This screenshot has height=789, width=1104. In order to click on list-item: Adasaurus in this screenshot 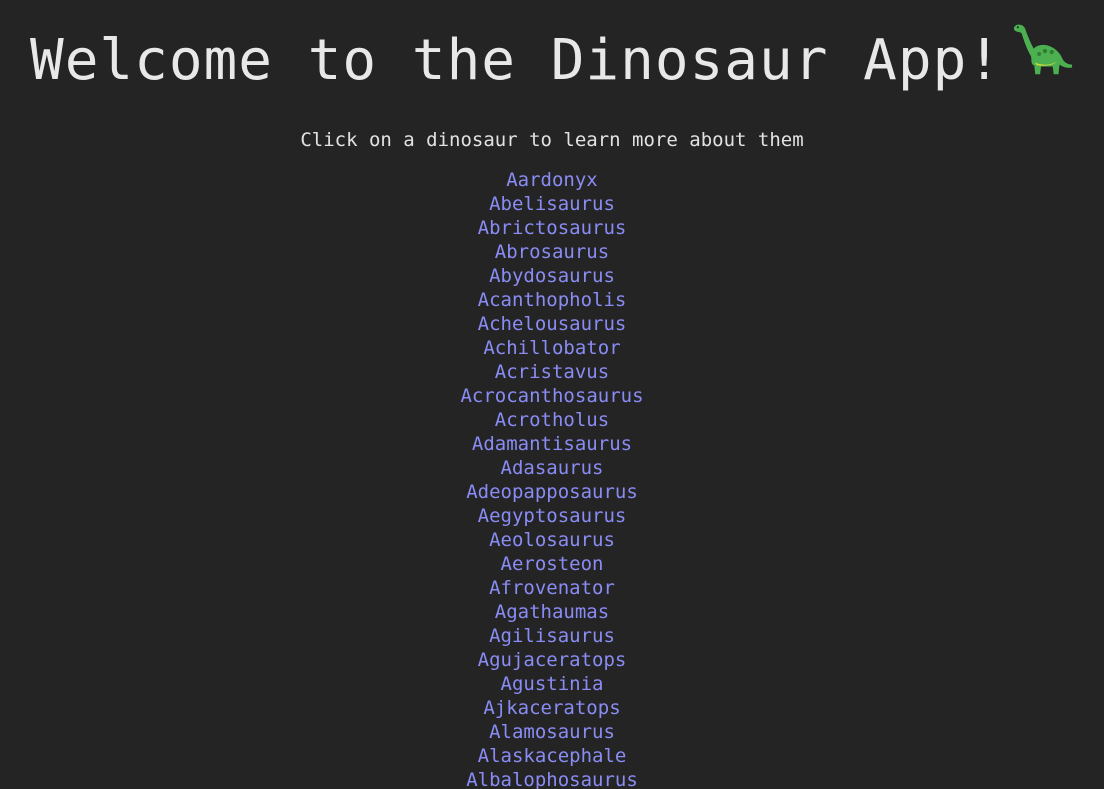, I will do `click(552, 468)`.